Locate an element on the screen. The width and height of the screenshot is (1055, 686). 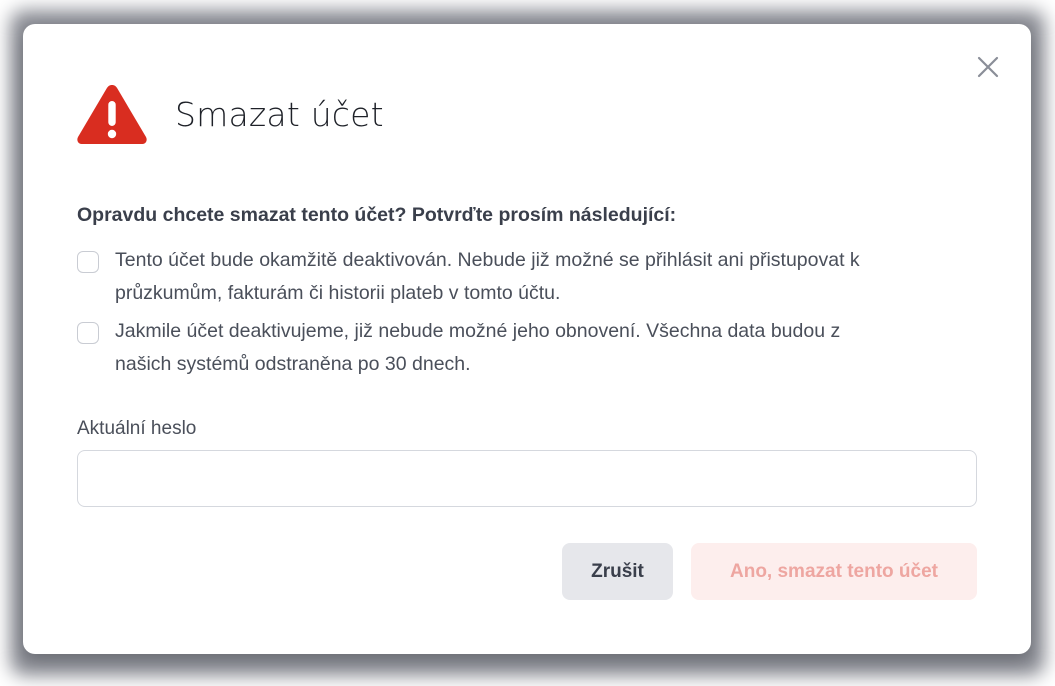
close-icon is located at coordinates (988, 67).